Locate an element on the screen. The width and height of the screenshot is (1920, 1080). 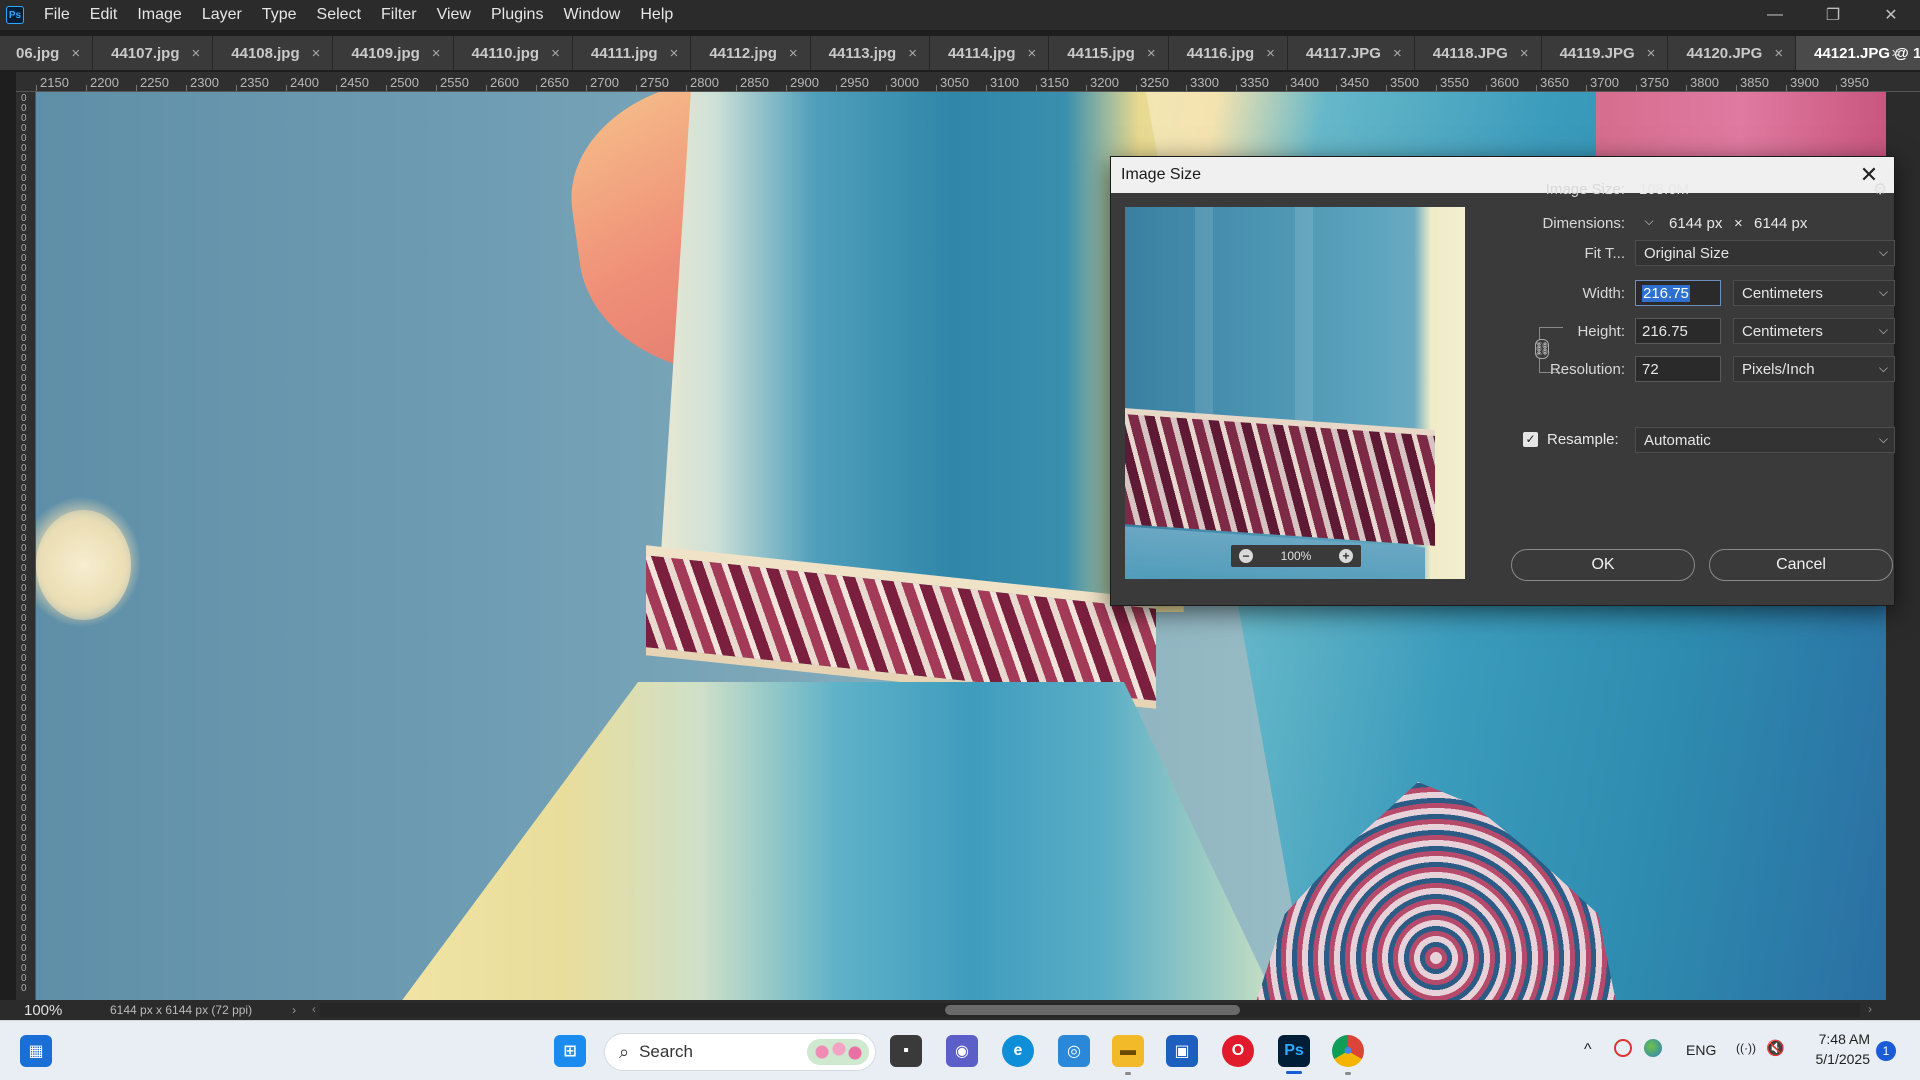
photoshop-logo-icon: Ps is located at coordinates (15, 15).